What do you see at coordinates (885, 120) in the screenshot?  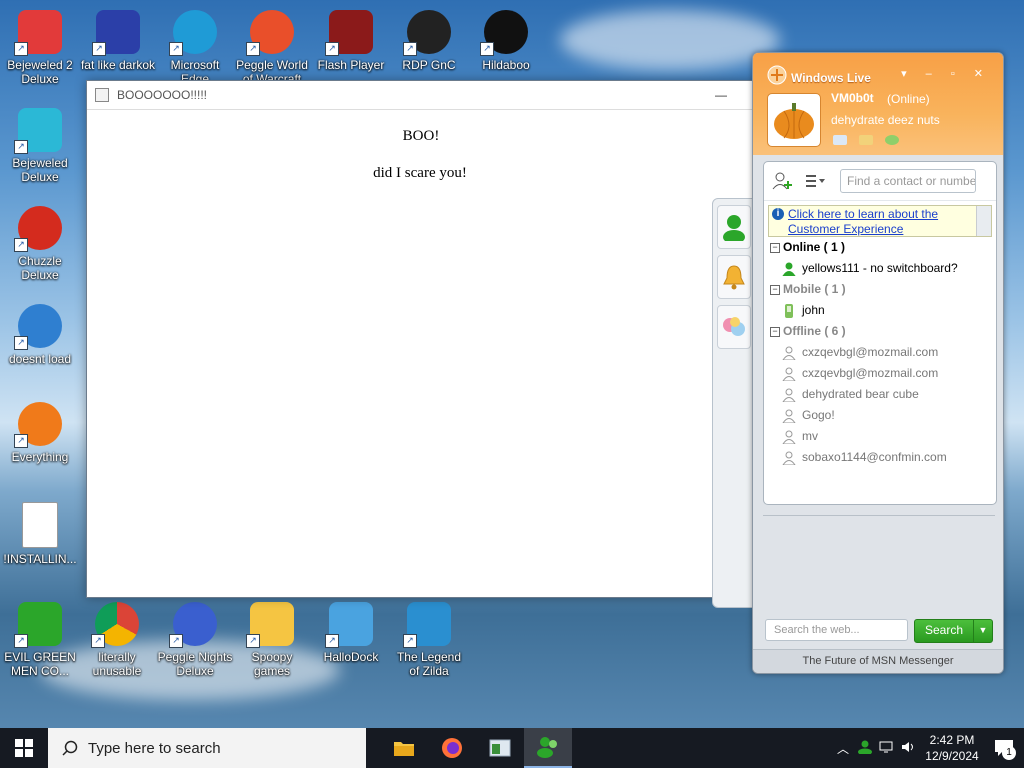 I see `personal-message: dehydrate deez nuts` at bounding box center [885, 120].